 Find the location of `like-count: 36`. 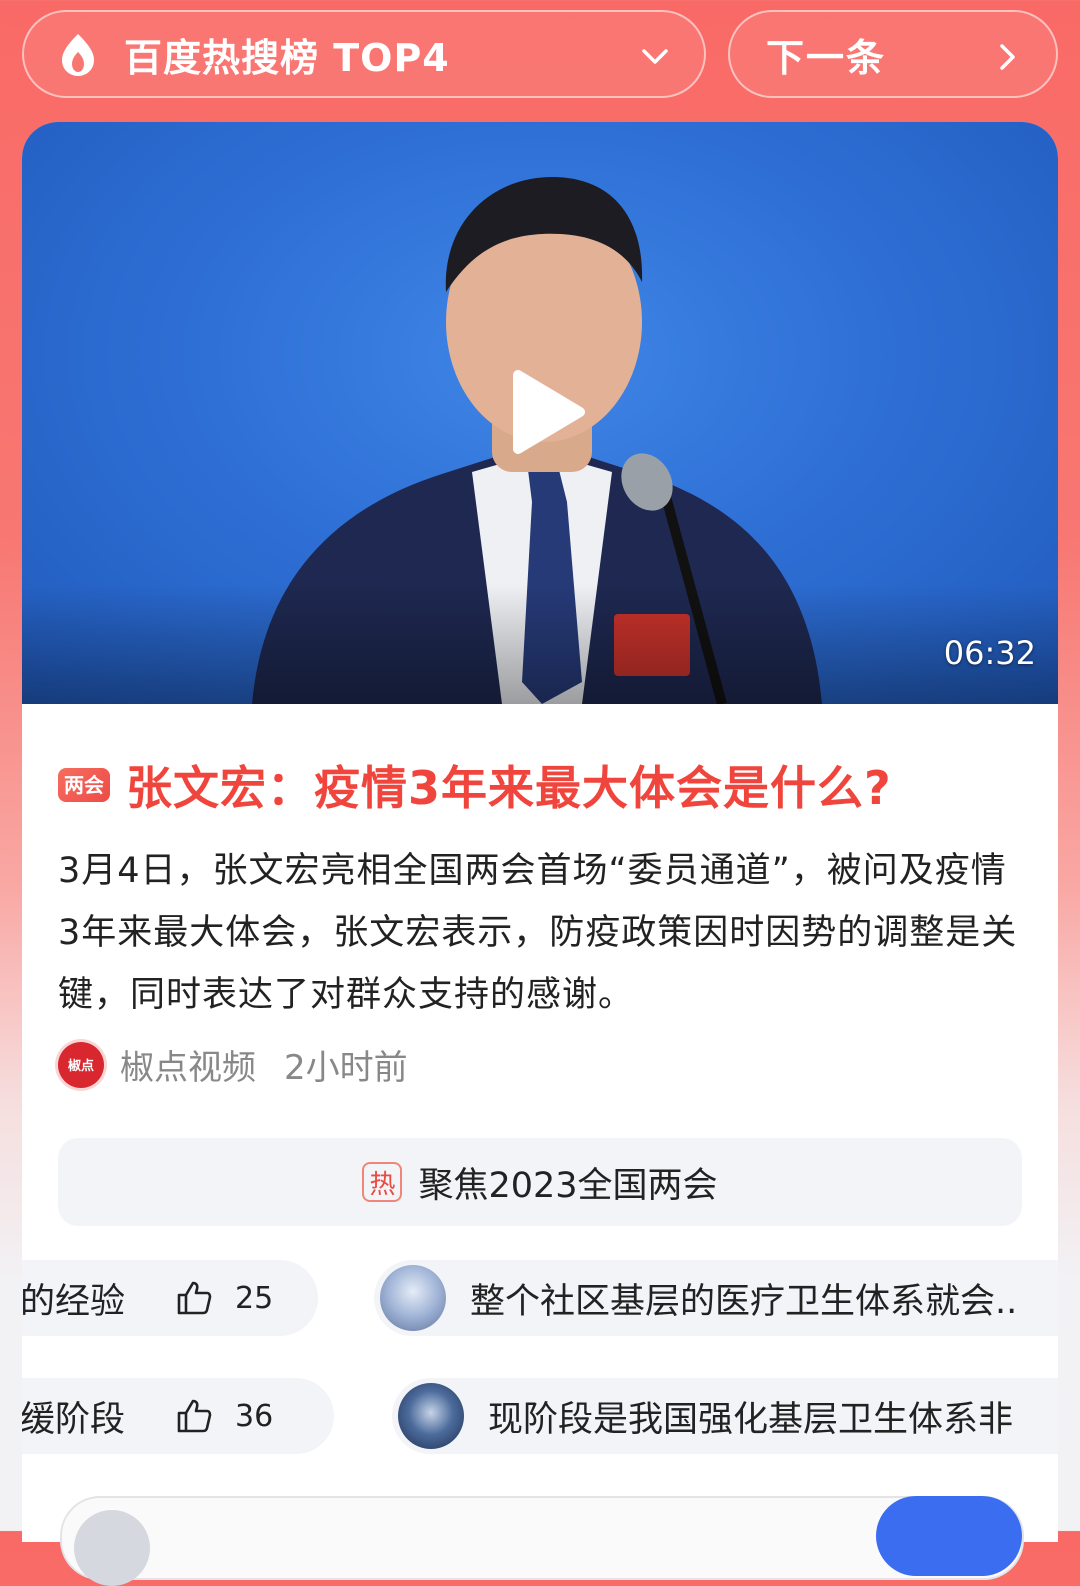

like-count: 36 is located at coordinates (254, 1416).